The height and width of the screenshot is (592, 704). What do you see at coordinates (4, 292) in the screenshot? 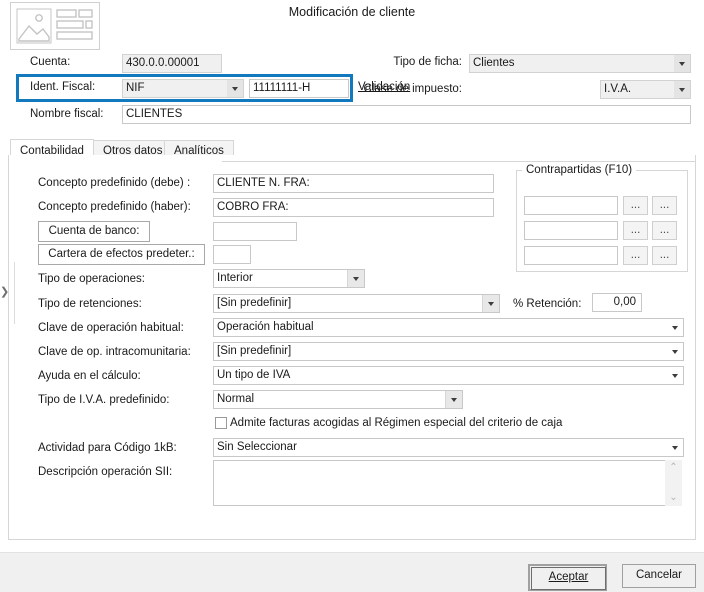
I see `expand-arrow-icon: ❯` at bounding box center [4, 292].